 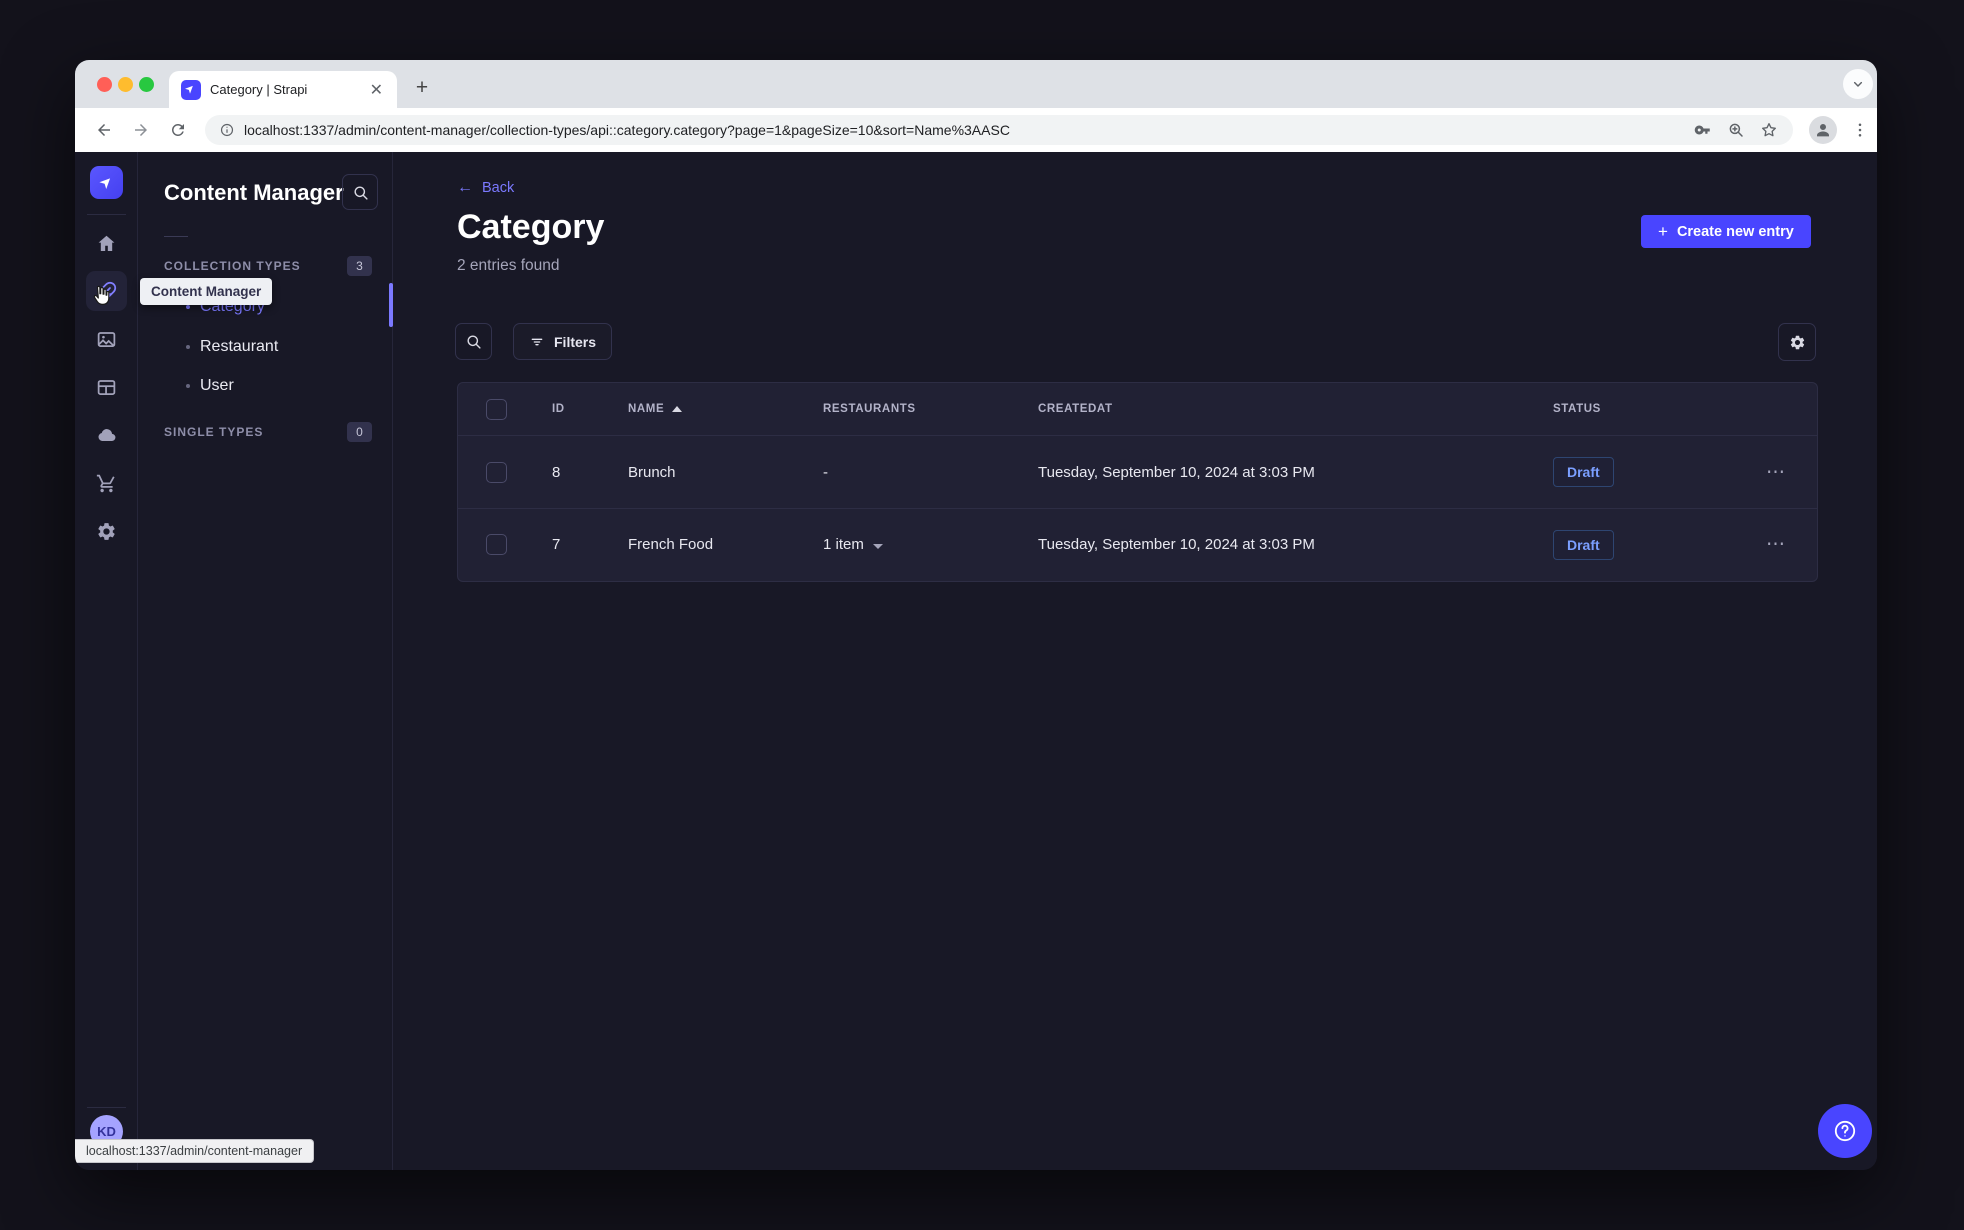 I want to click on minimize-window-button, so click(x=125, y=84).